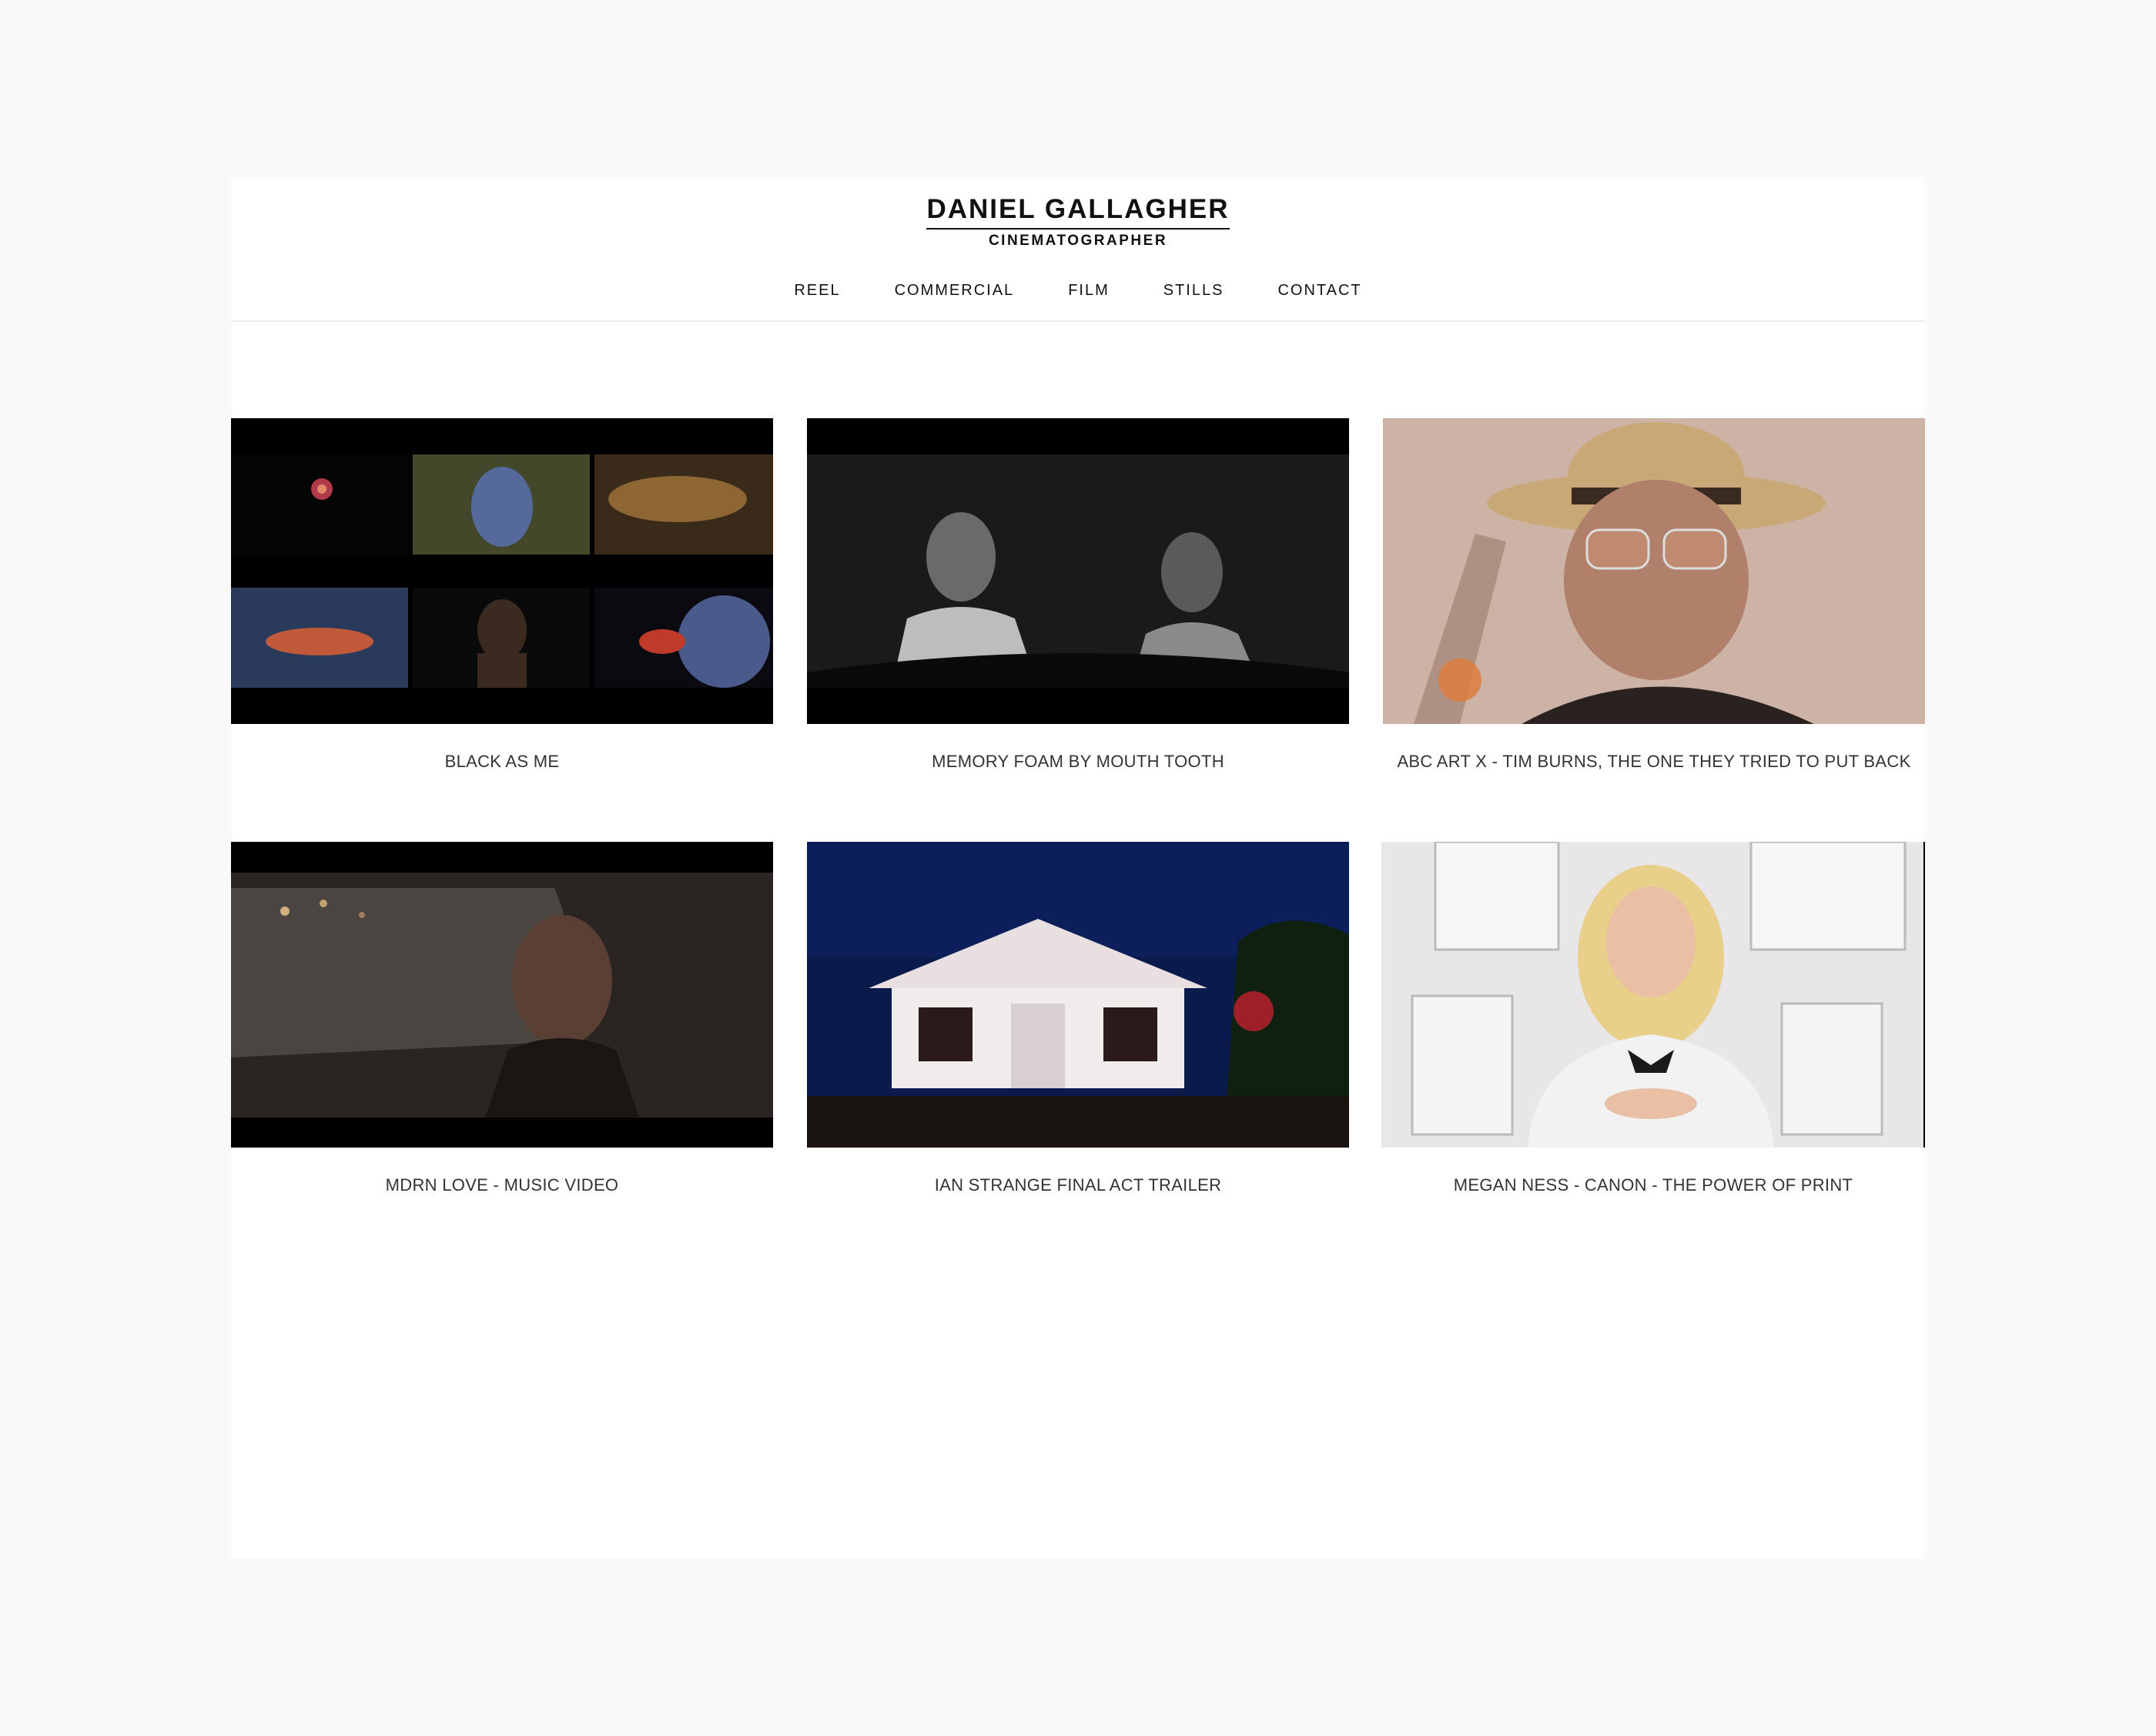  Describe the element at coordinates (955, 291) in the screenshot. I see `nav-item-commercial: COMMERCIAL` at that location.